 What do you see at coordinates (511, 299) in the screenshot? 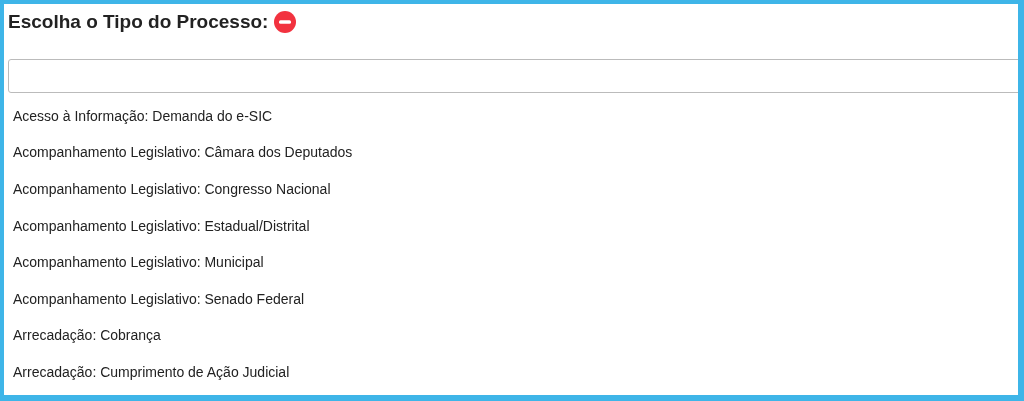
I see `process-type-option: Acompanhamento Legislativo: Senado Federal` at bounding box center [511, 299].